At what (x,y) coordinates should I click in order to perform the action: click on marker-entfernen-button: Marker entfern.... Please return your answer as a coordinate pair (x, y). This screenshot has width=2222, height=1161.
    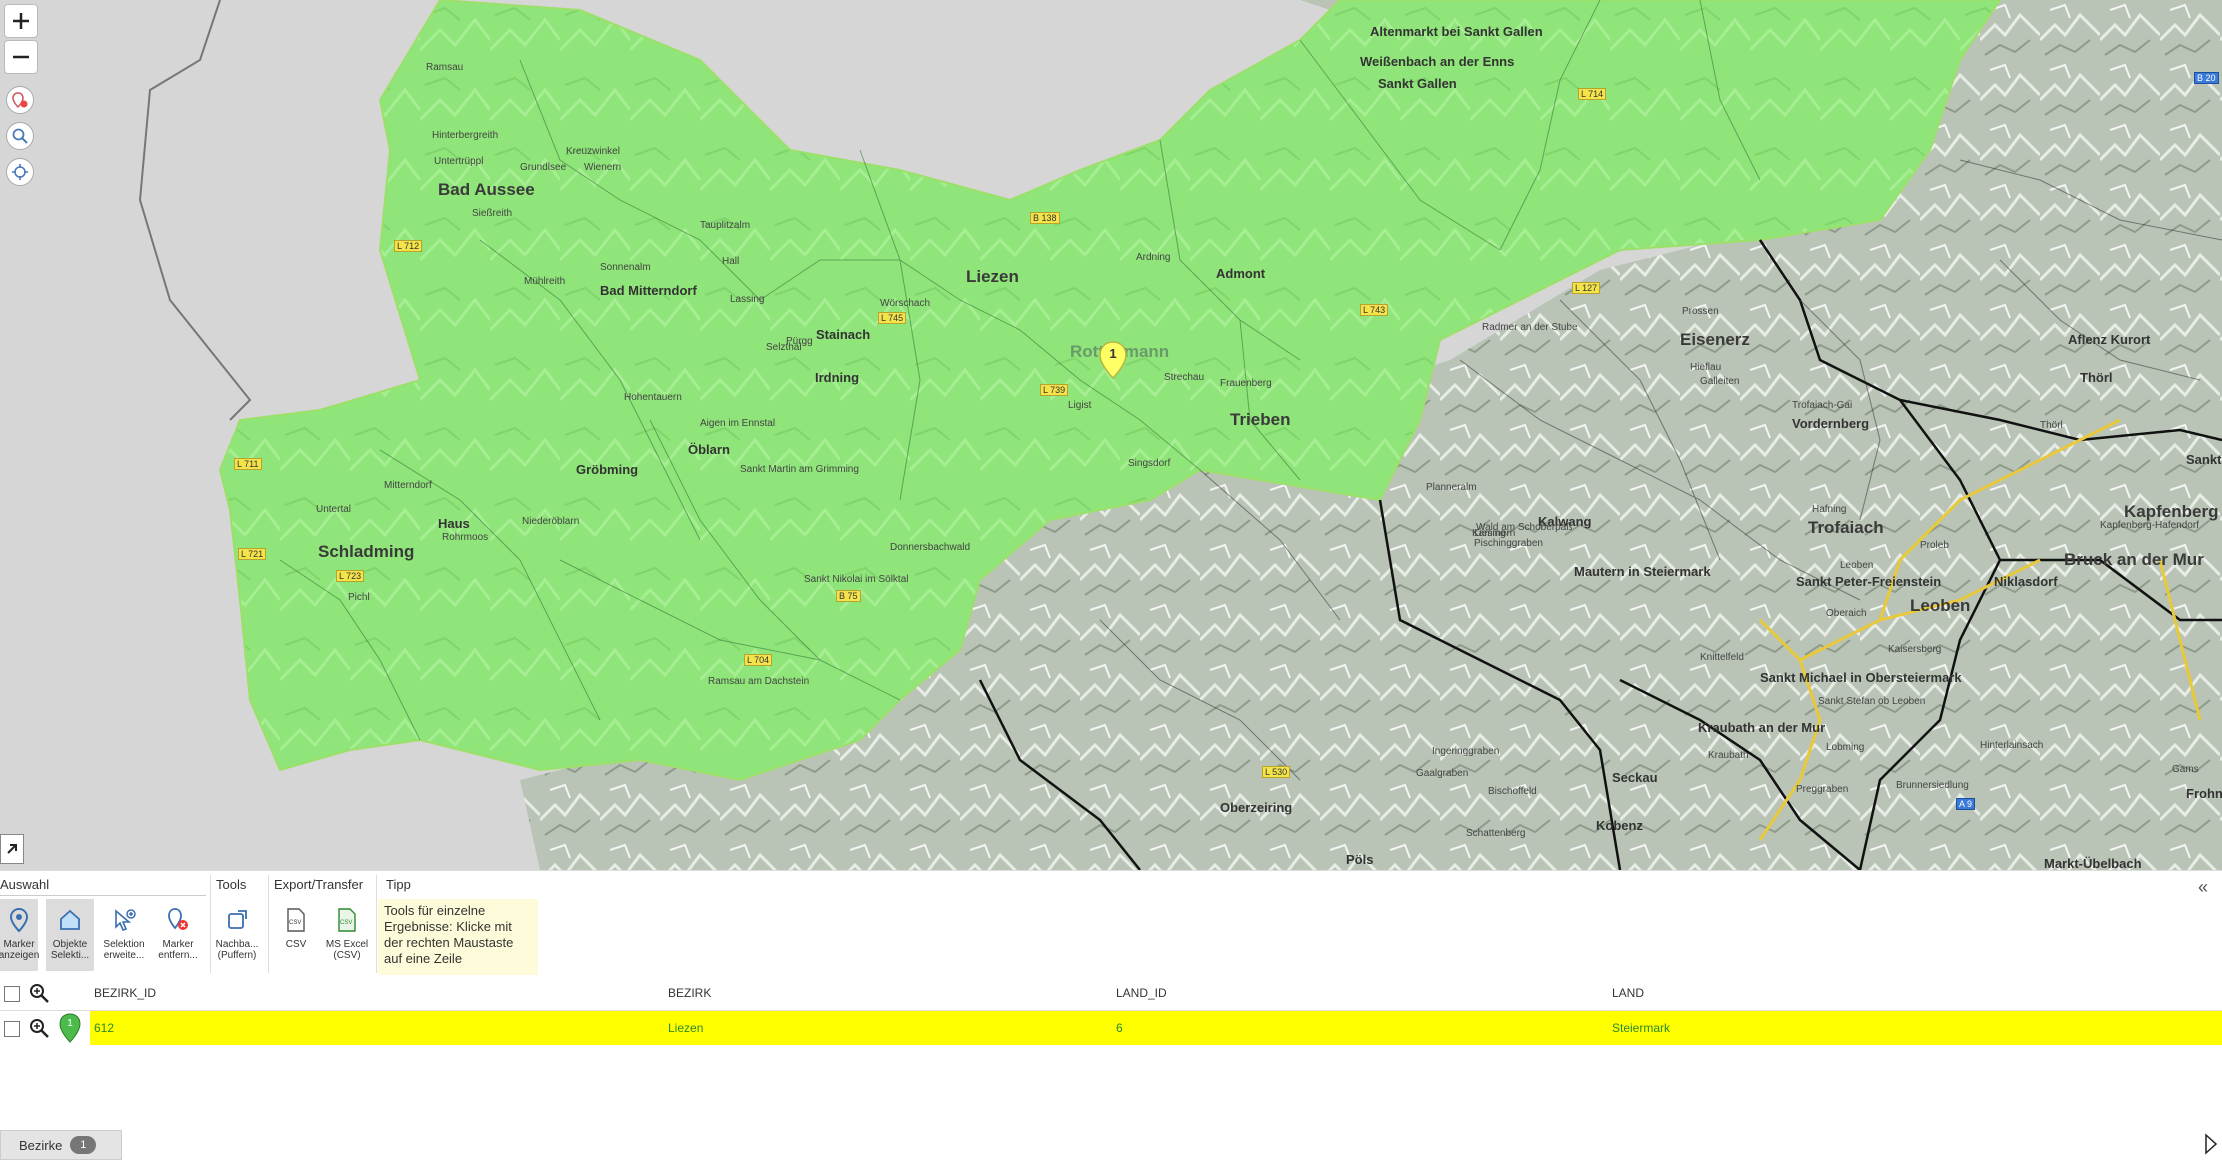
    Looking at the image, I should click on (178, 935).